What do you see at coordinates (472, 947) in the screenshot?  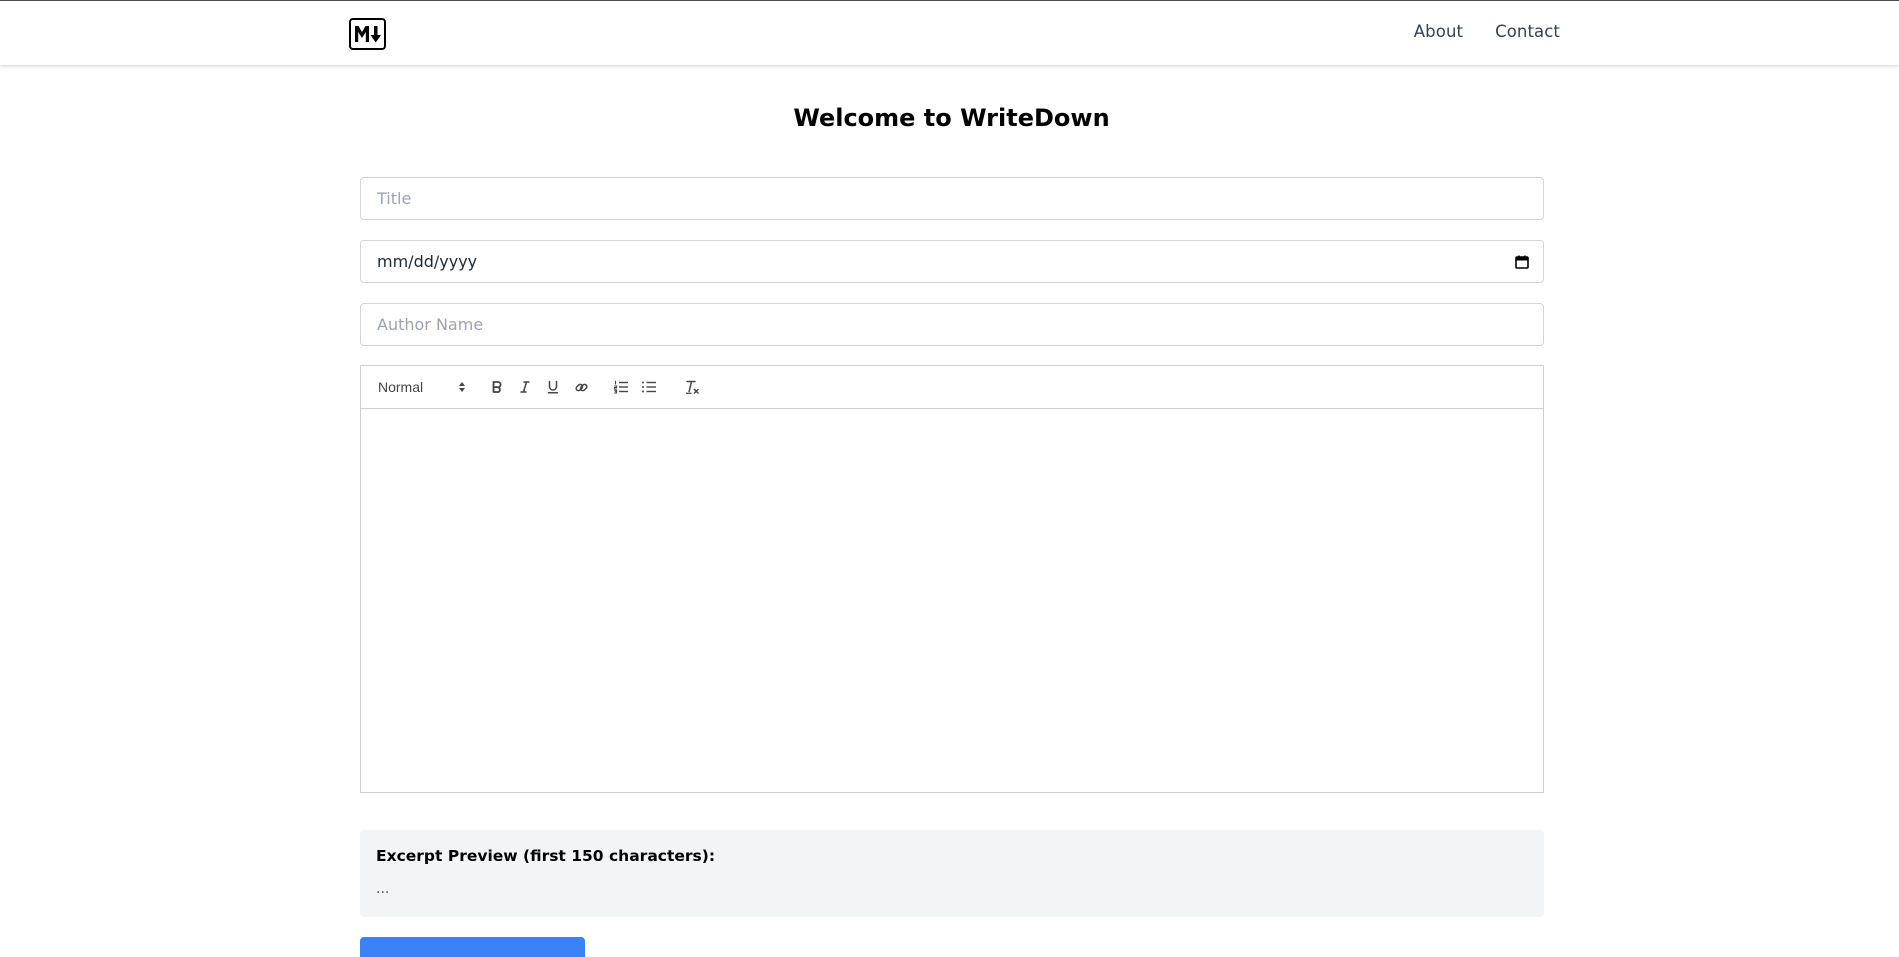 I see `submit-button` at bounding box center [472, 947].